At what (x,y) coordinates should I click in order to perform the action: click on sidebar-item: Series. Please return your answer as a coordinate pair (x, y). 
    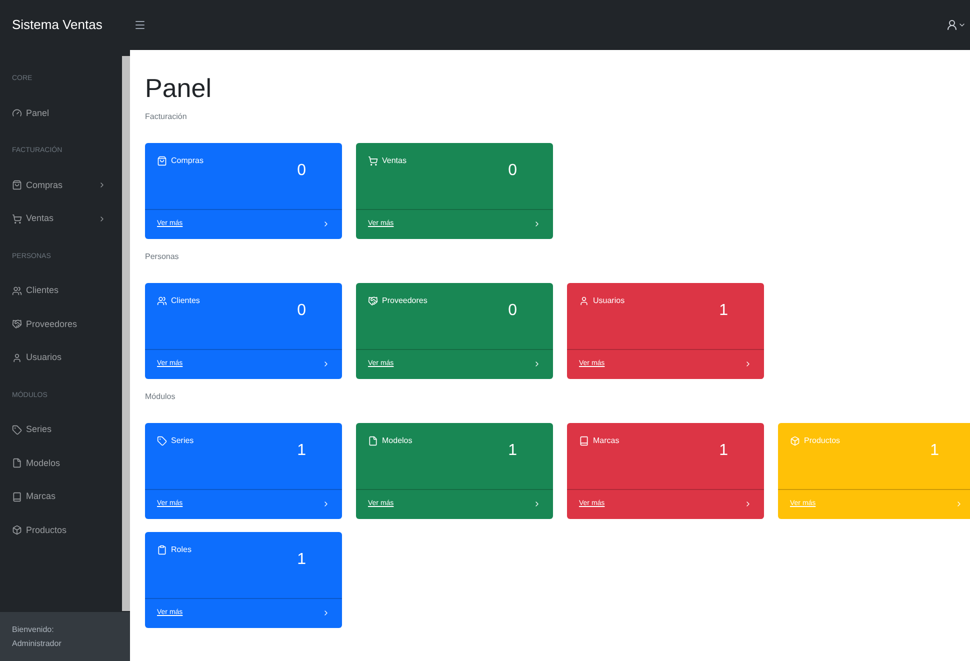
    Looking at the image, I should click on (59, 429).